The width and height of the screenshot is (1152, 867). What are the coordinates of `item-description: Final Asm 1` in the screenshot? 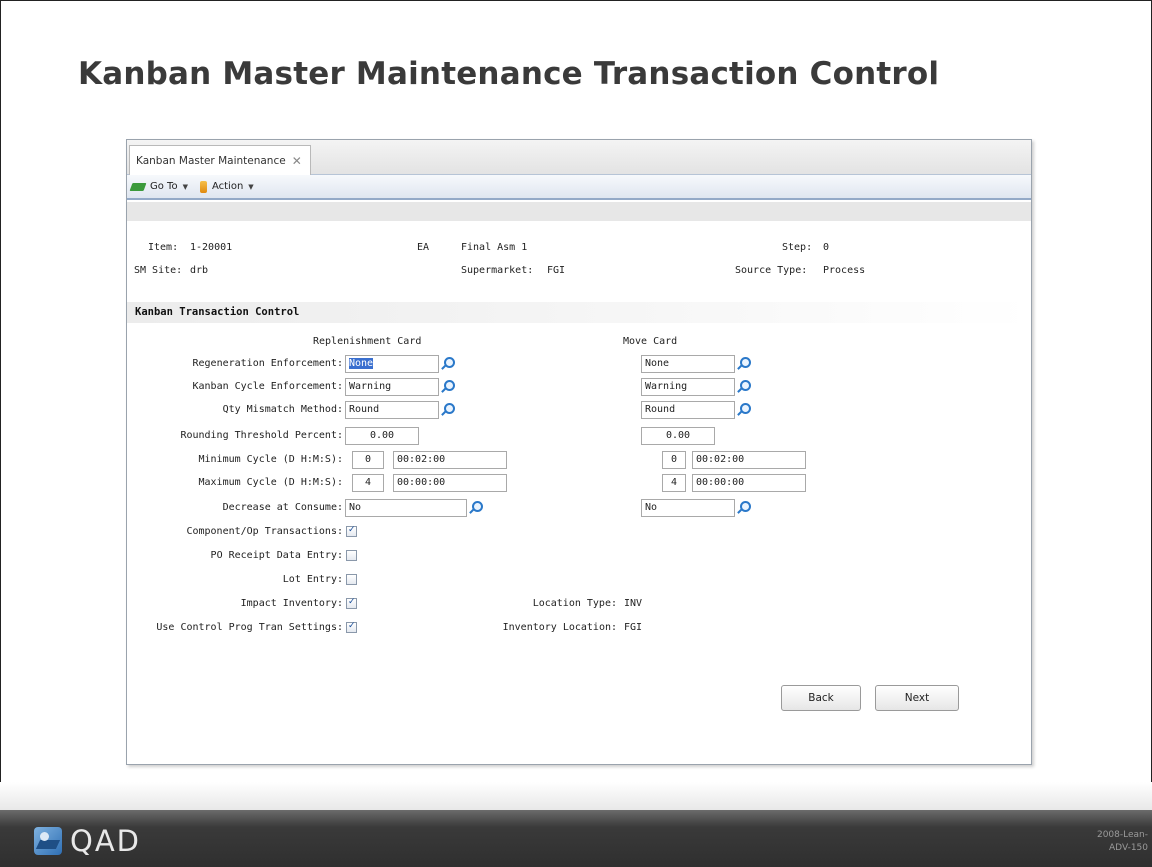 It's located at (494, 247).